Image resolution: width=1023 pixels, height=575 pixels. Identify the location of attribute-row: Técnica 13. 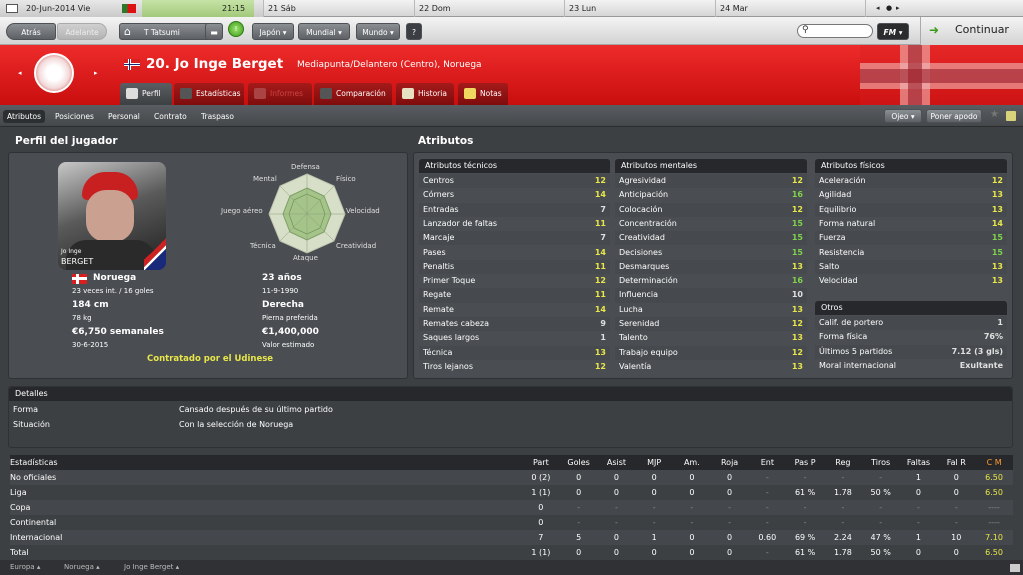
(514, 352).